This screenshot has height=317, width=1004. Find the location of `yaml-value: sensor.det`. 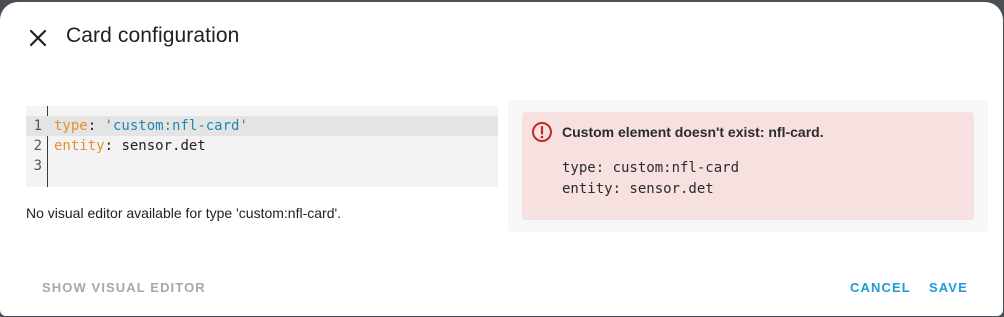

yaml-value: sensor.det is located at coordinates (163, 146).